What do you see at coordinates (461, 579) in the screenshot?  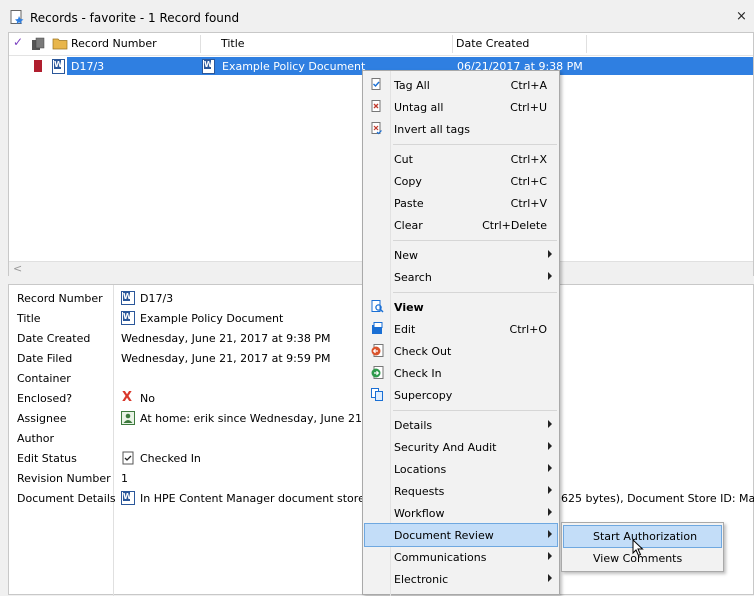 I see `menu-item-electronic: Electronic` at bounding box center [461, 579].